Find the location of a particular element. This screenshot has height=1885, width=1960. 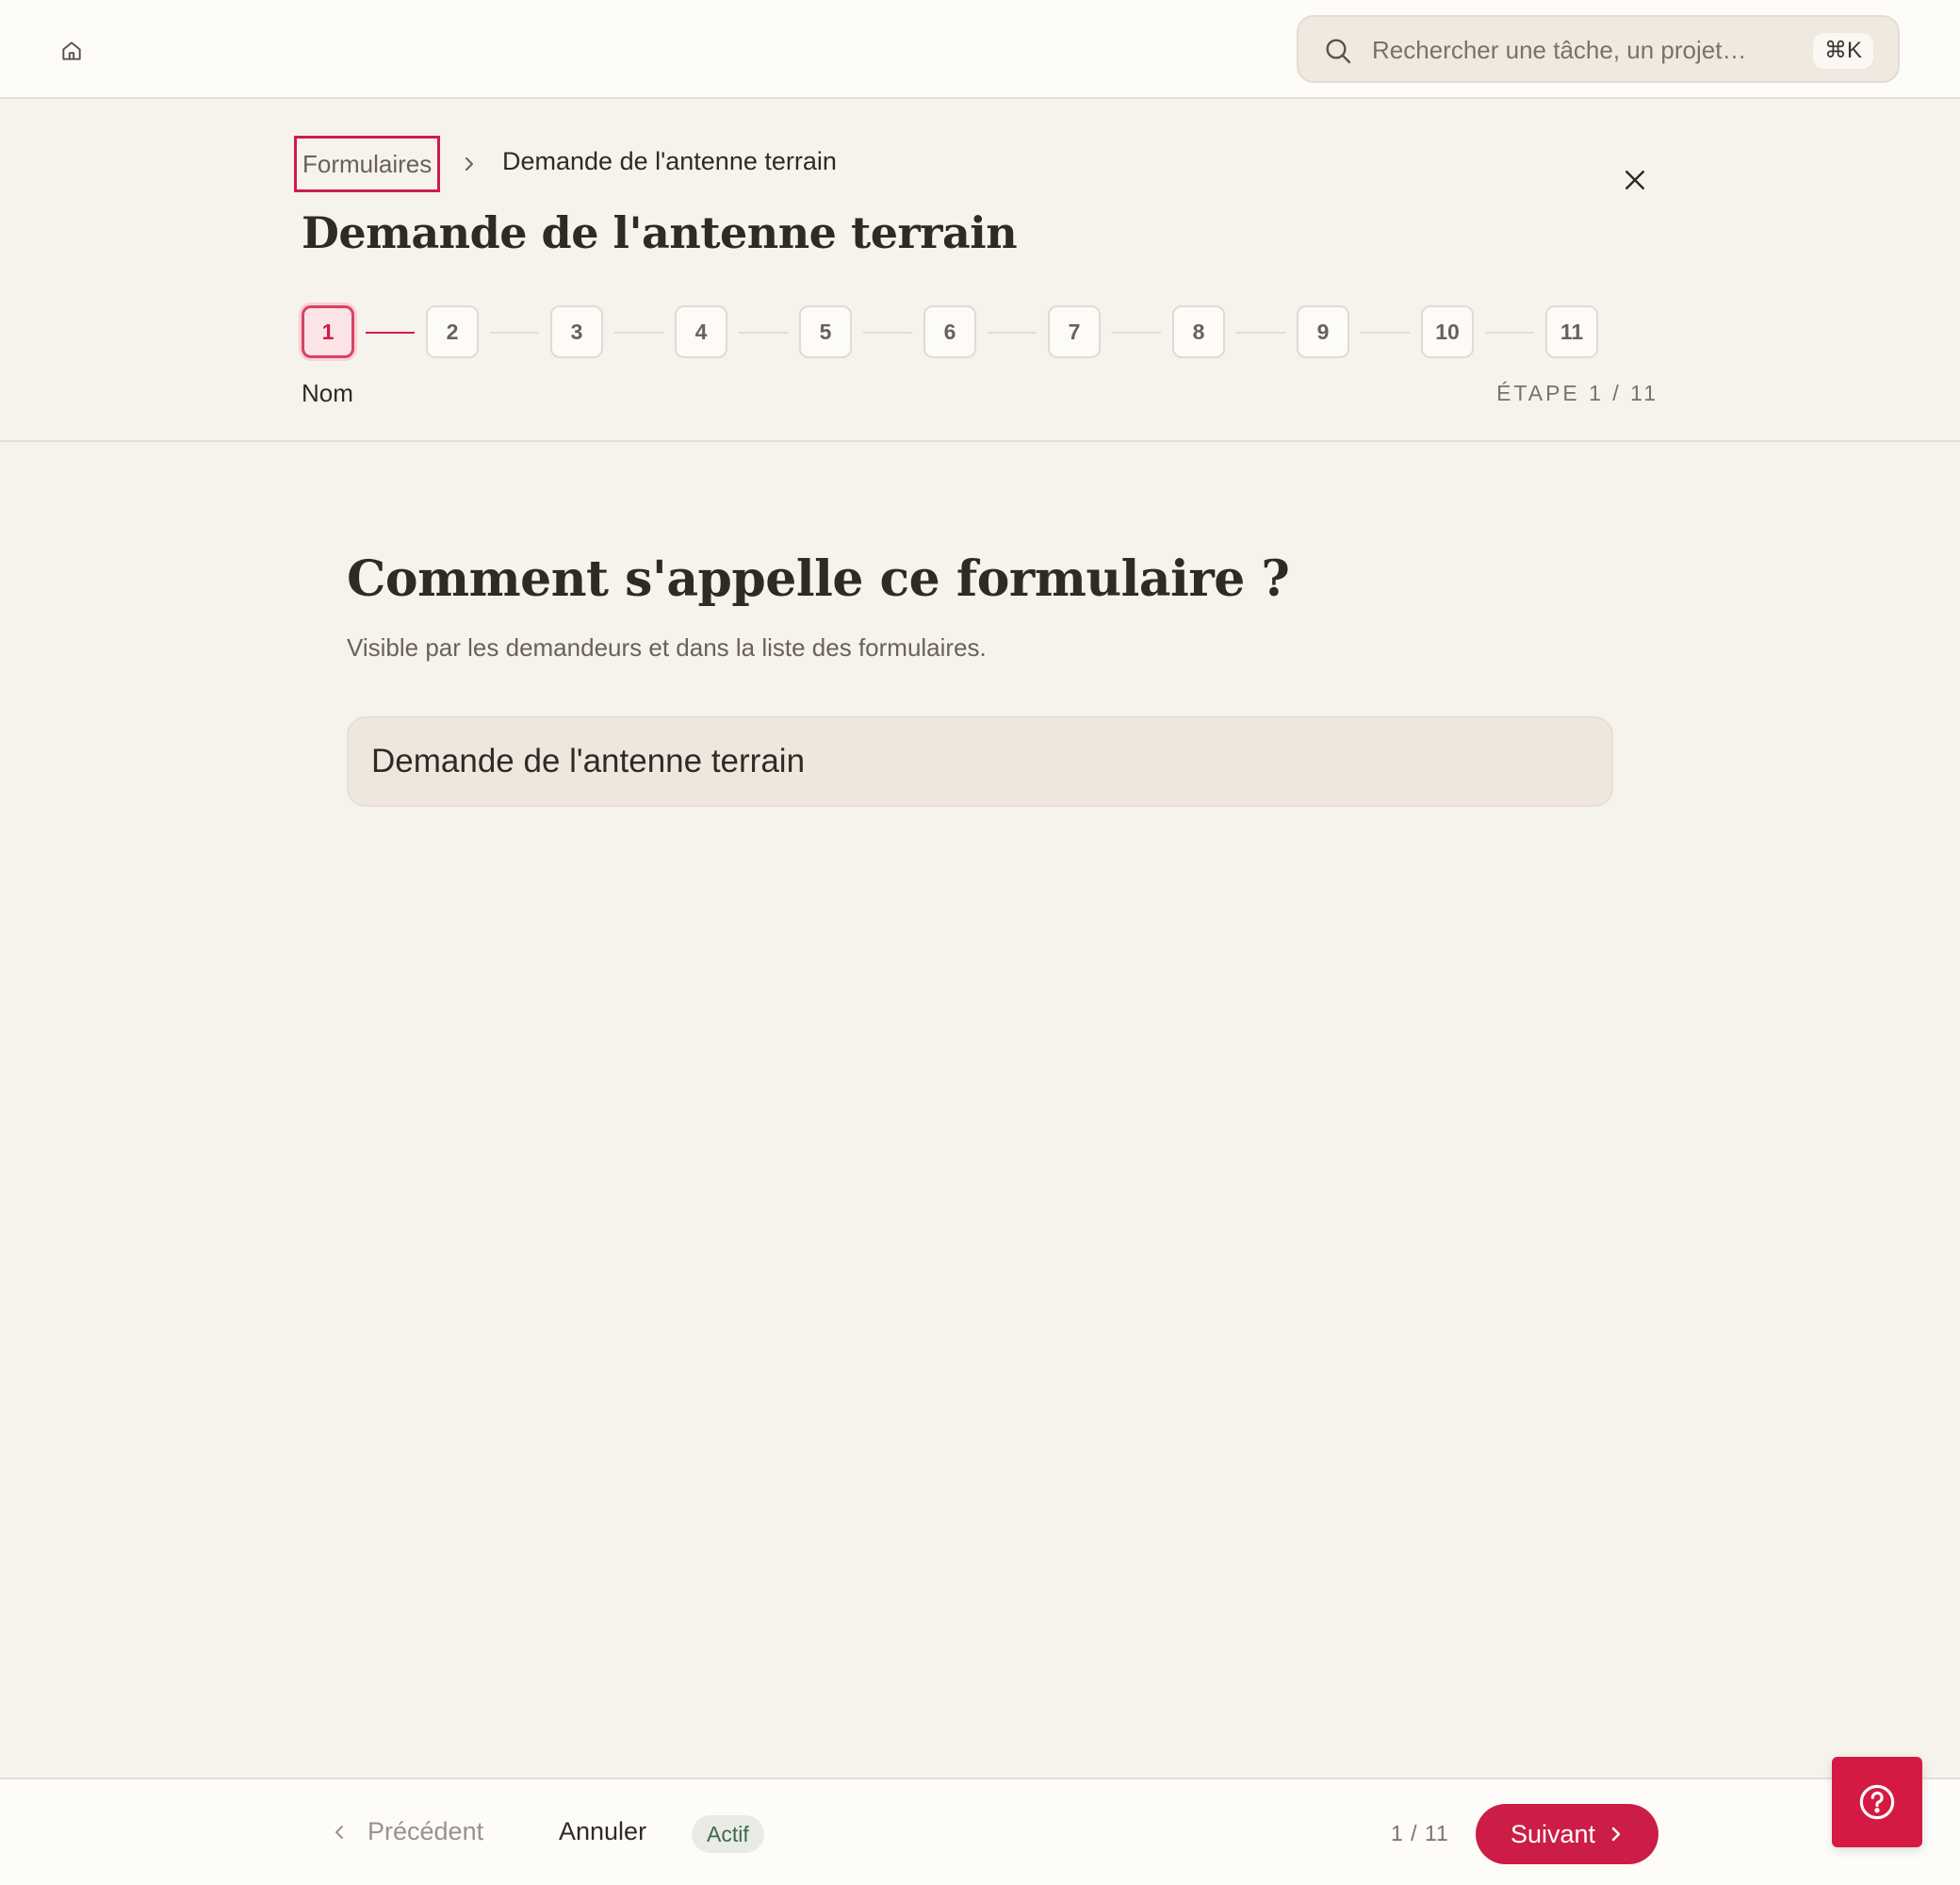

top-bar: Rechercher une tâche, un projet… ⌘K is located at coordinates (980, 50).